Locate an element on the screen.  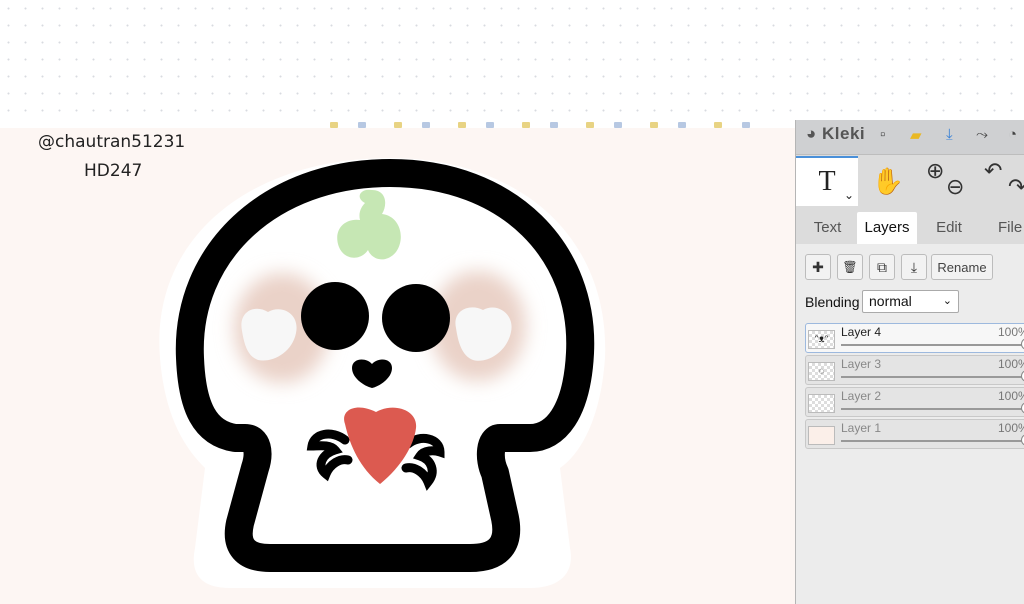
layer-row: Layer 2 100% is located at coordinates (914, 402).